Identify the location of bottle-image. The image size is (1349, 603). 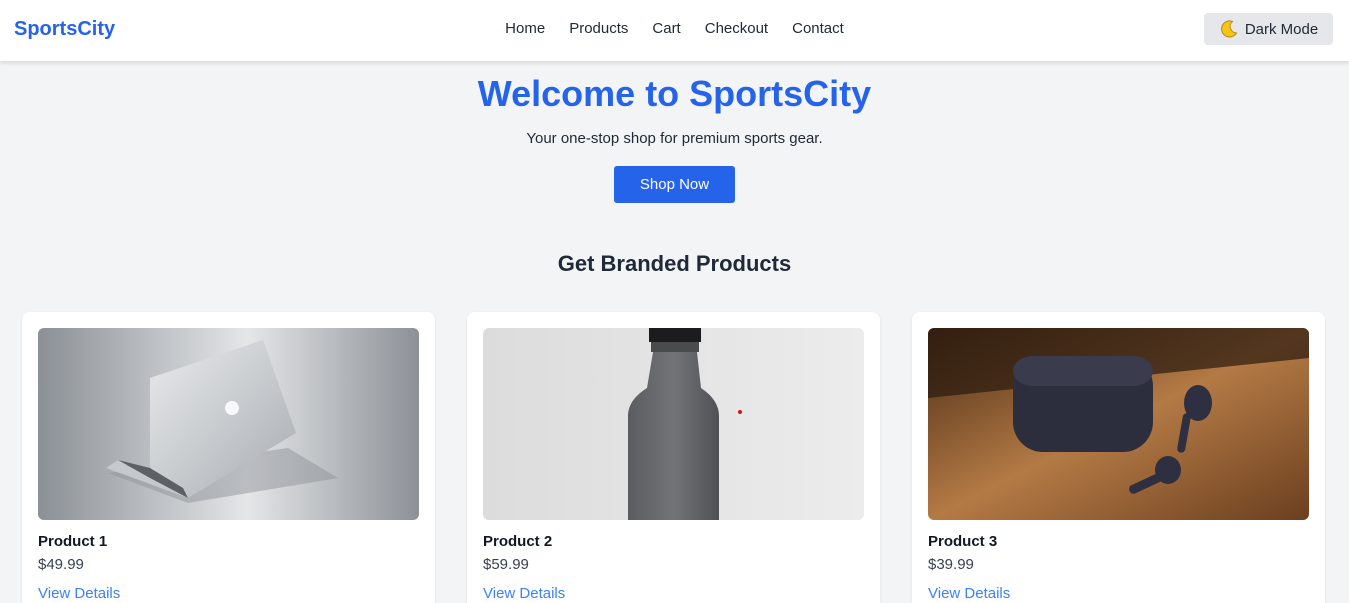
(673, 424).